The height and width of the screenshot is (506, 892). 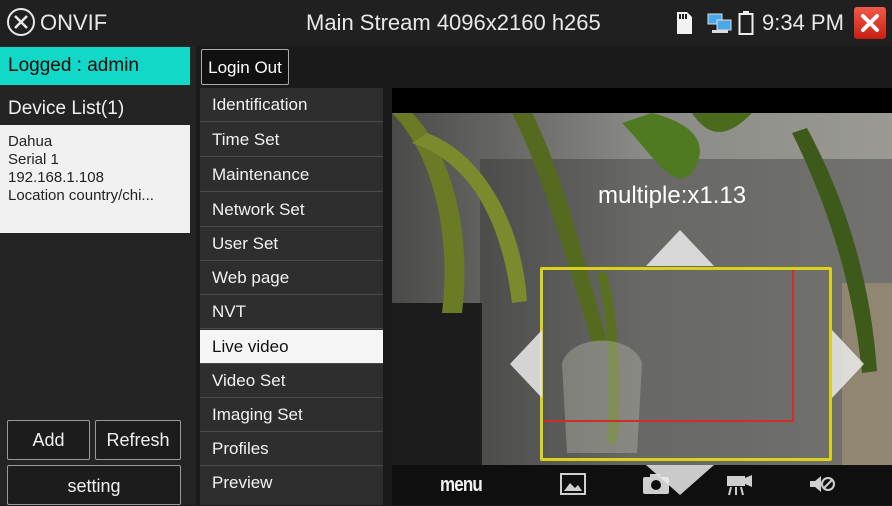 I want to click on setting-button: setting, so click(x=94, y=485).